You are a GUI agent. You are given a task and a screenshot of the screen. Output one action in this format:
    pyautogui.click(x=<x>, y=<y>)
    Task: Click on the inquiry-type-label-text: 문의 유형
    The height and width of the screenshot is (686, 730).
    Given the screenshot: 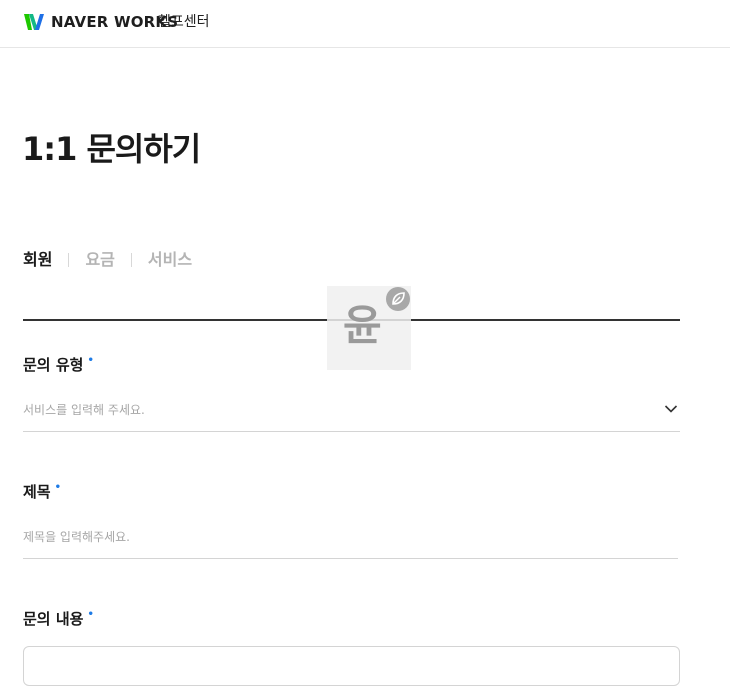 What is the action you would take?
    pyautogui.click(x=53, y=365)
    